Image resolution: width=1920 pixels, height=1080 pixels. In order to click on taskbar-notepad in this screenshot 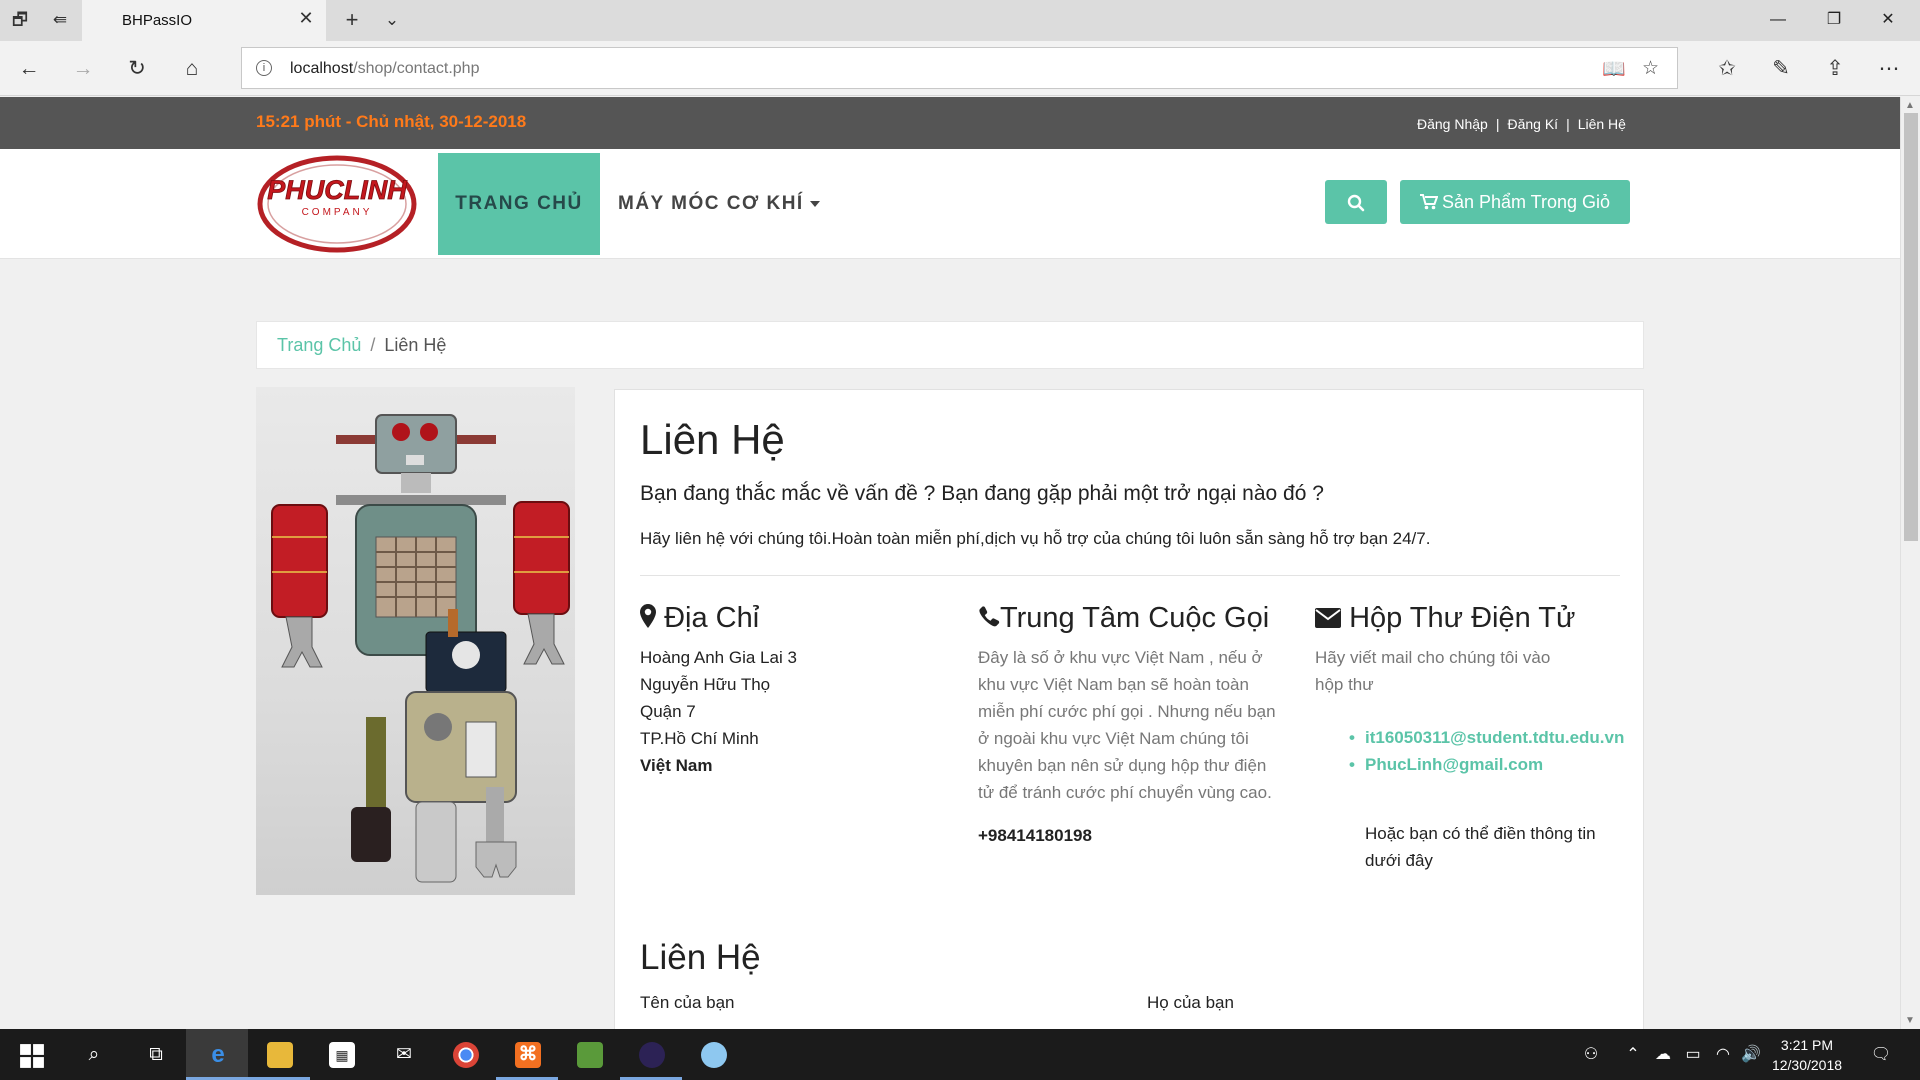, I will do `click(589, 1054)`.